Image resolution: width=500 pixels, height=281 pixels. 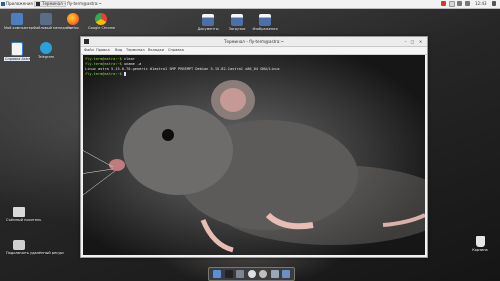 What do you see at coordinates (24, 220) in the screenshot?
I see `desktop-icon-label: Съёмный носитель` at bounding box center [24, 220].